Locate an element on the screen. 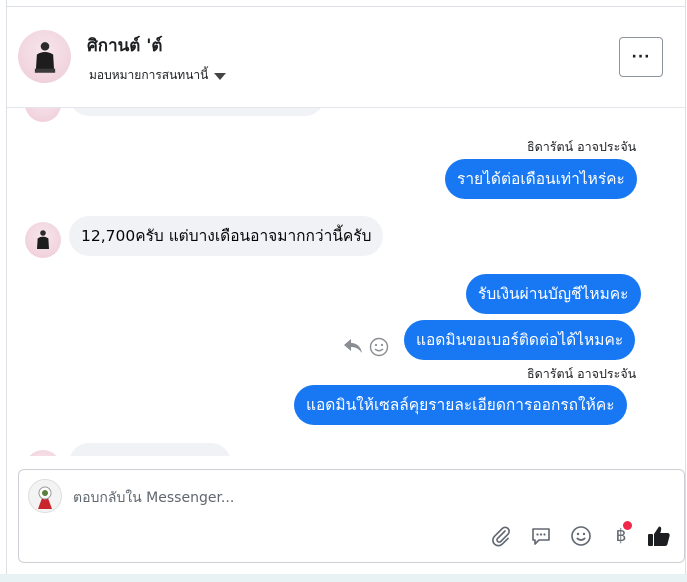 The image size is (687, 582). attach-paperclip-icon is located at coordinates (501, 536).